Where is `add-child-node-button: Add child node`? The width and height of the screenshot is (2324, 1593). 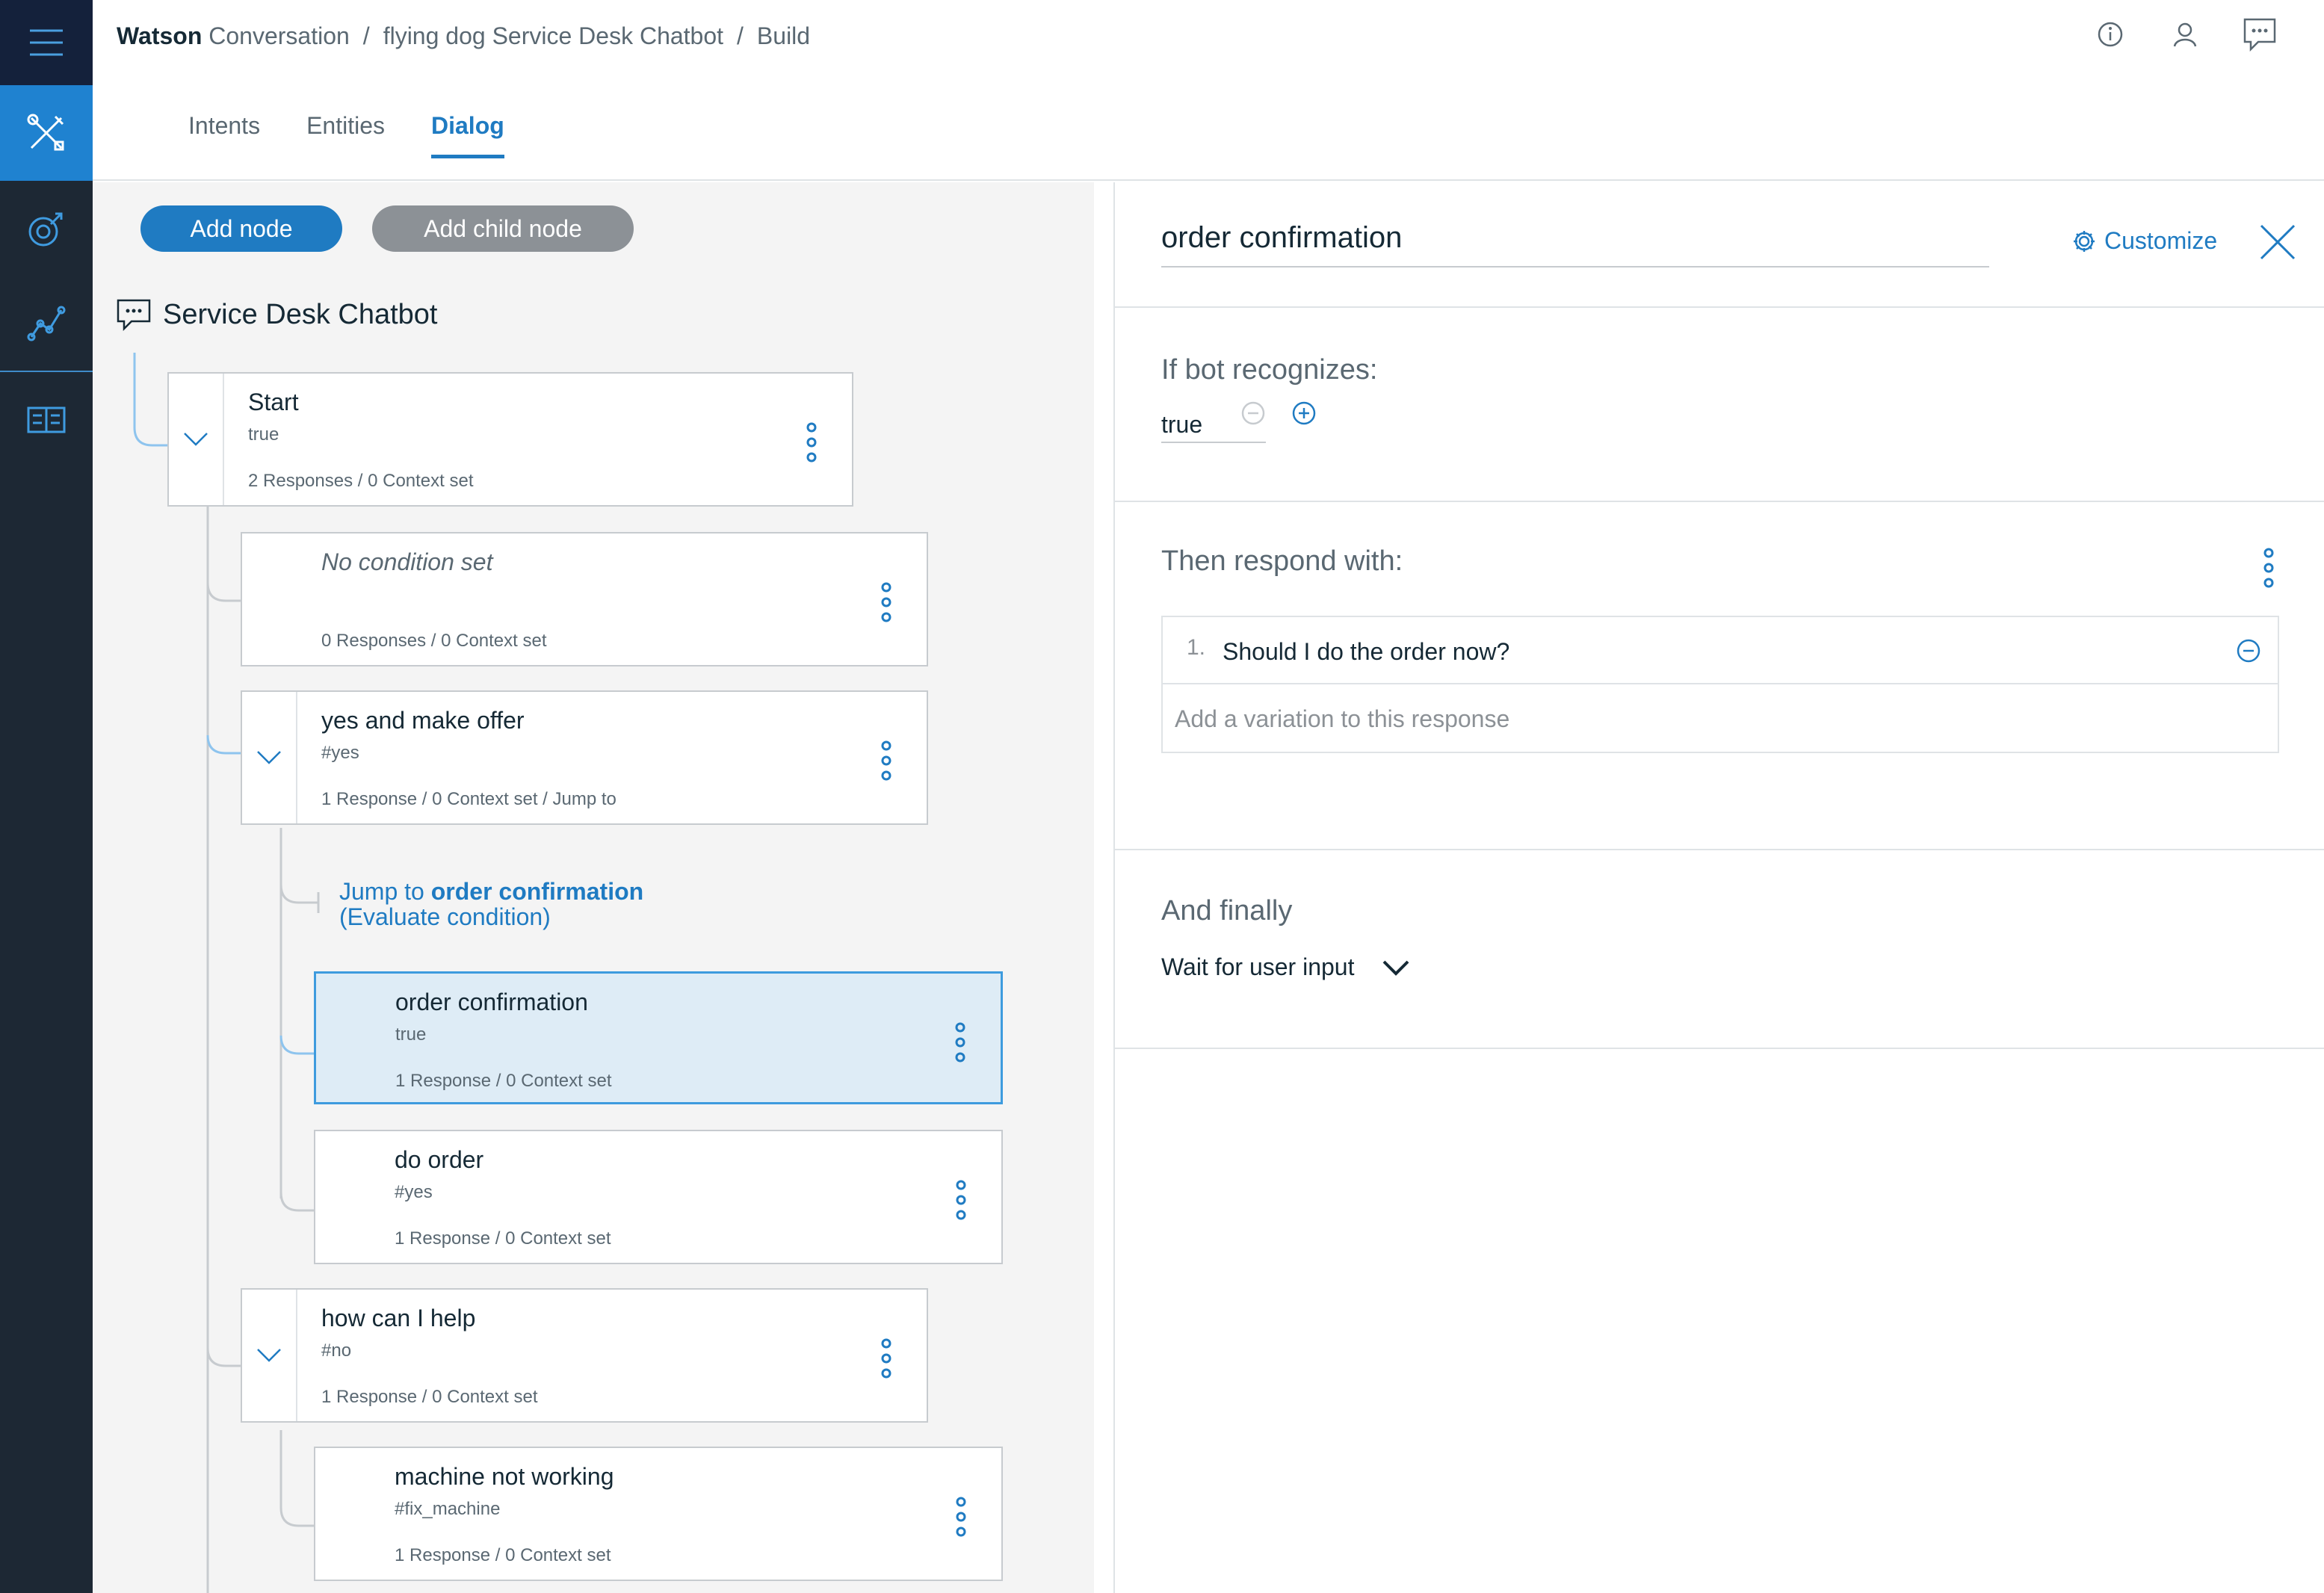 add-child-node-button: Add child node is located at coordinates (503, 228).